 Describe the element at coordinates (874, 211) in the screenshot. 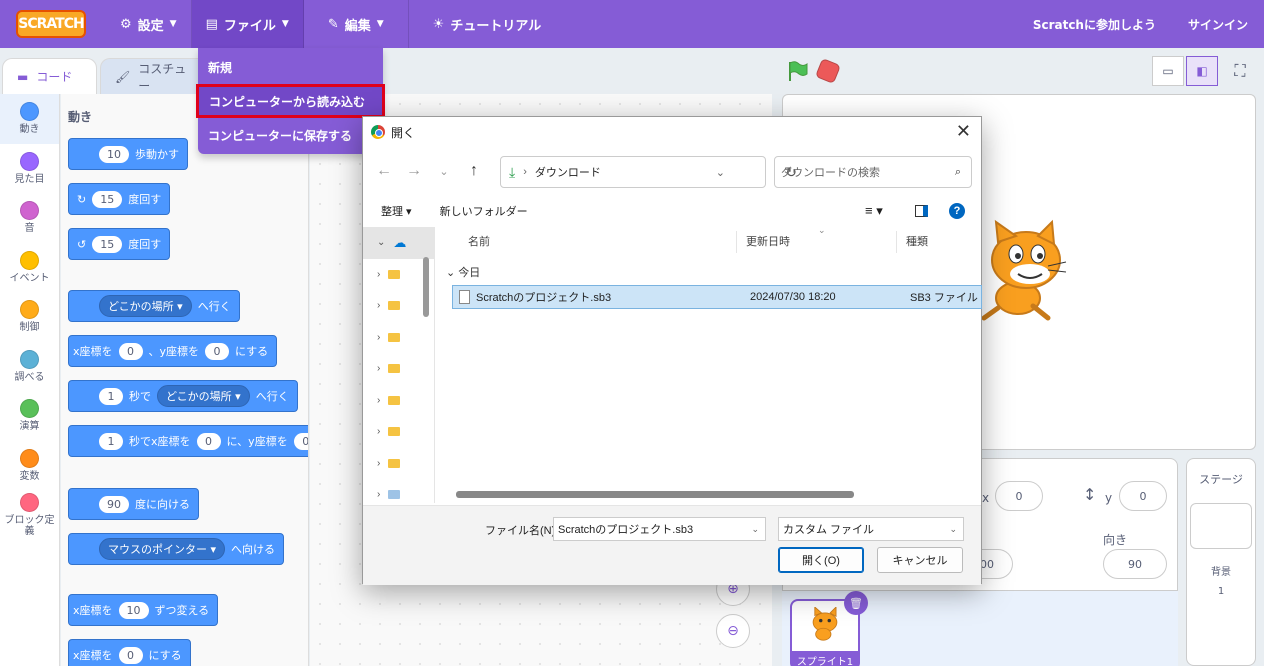

I see `view-menu-icon: ≡ ▾` at that location.